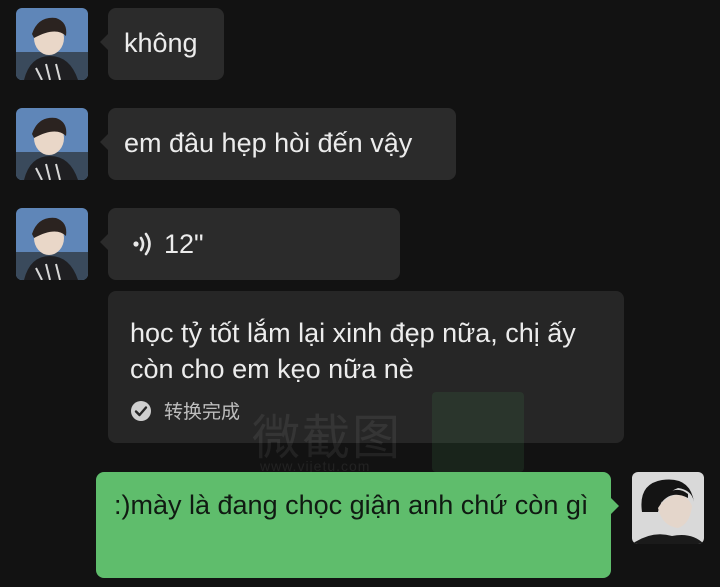 This screenshot has width=720, height=587. I want to click on my-avatar, so click(668, 508).